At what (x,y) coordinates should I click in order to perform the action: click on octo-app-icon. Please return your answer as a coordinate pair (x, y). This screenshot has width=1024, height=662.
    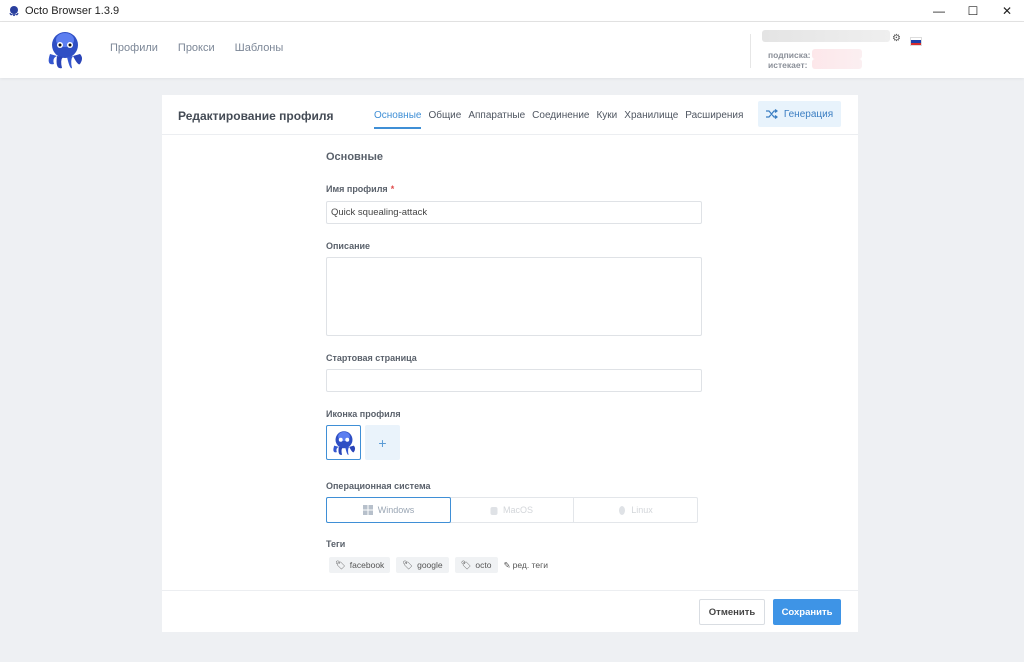
    Looking at the image, I should click on (14, 10).